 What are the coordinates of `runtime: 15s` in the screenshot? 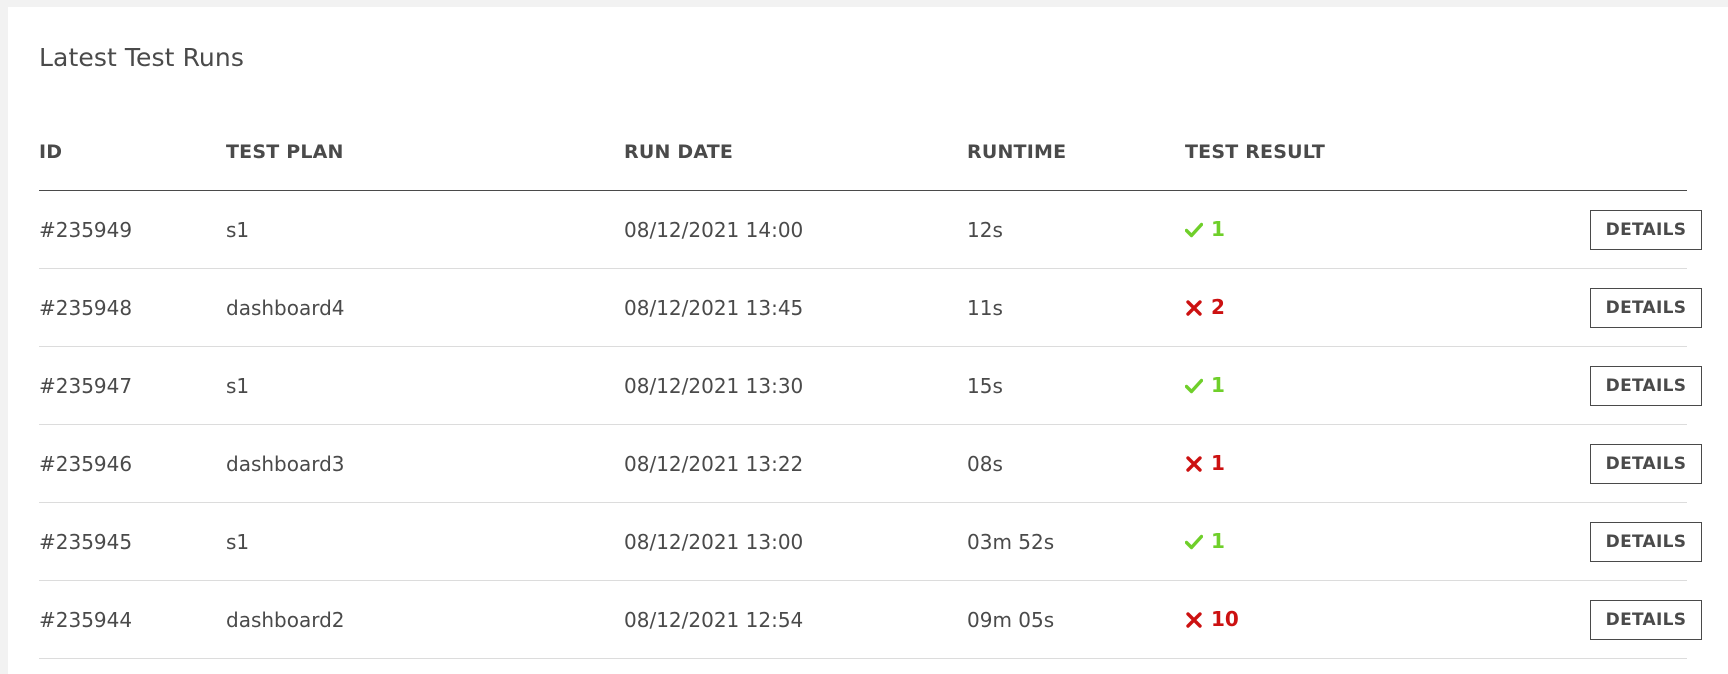 It's located at (985, 386).